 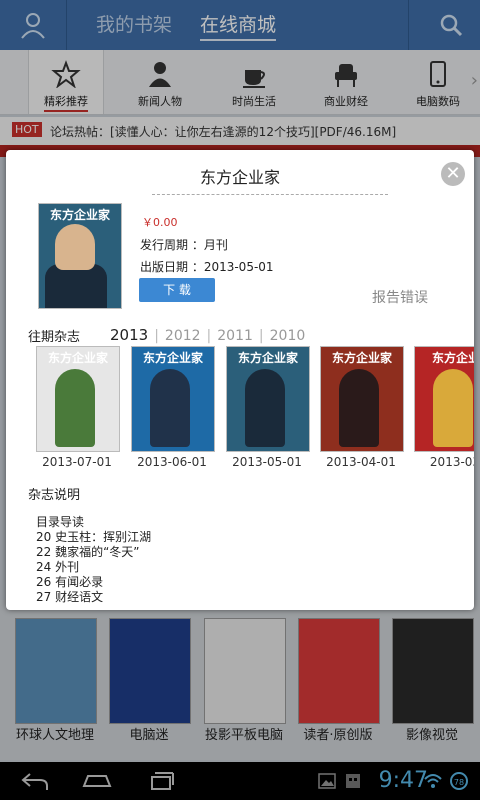 I want to click on description-label: 杂志说明, so click(x=54, y=495).